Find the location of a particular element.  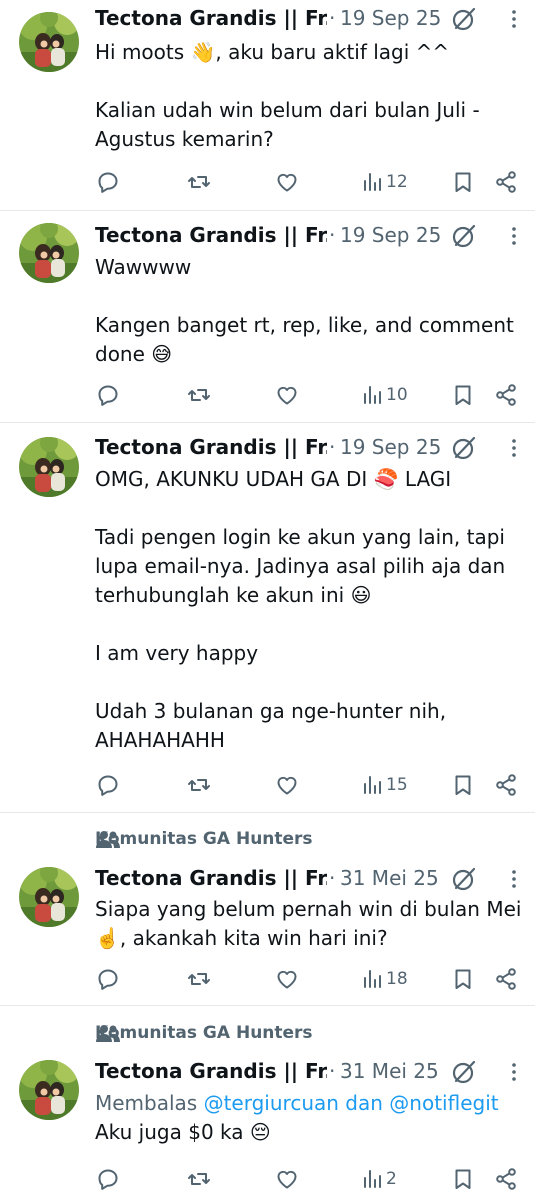

views-count: 15 is located at coordinates (397, 785).